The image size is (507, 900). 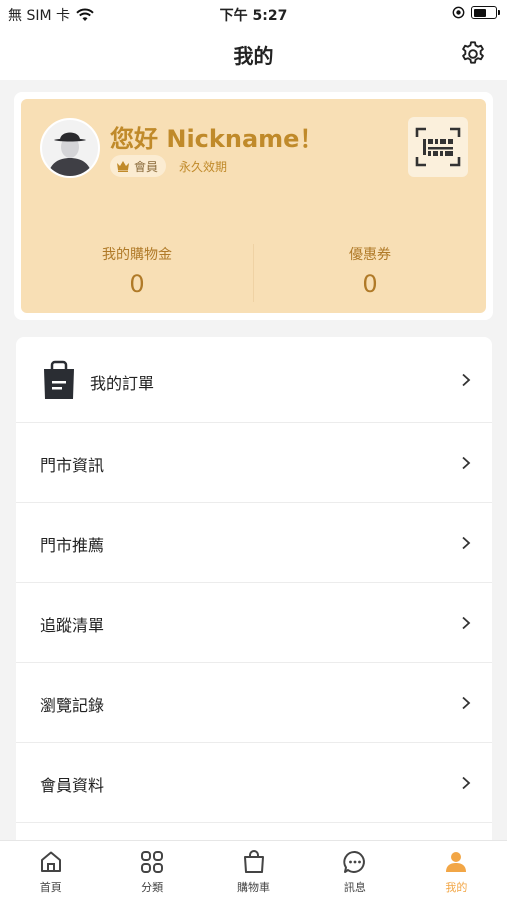 What do you see at coordinates (485, 12) in the screenshot?
I see `battery-icon` at bounding box center [485, 12].